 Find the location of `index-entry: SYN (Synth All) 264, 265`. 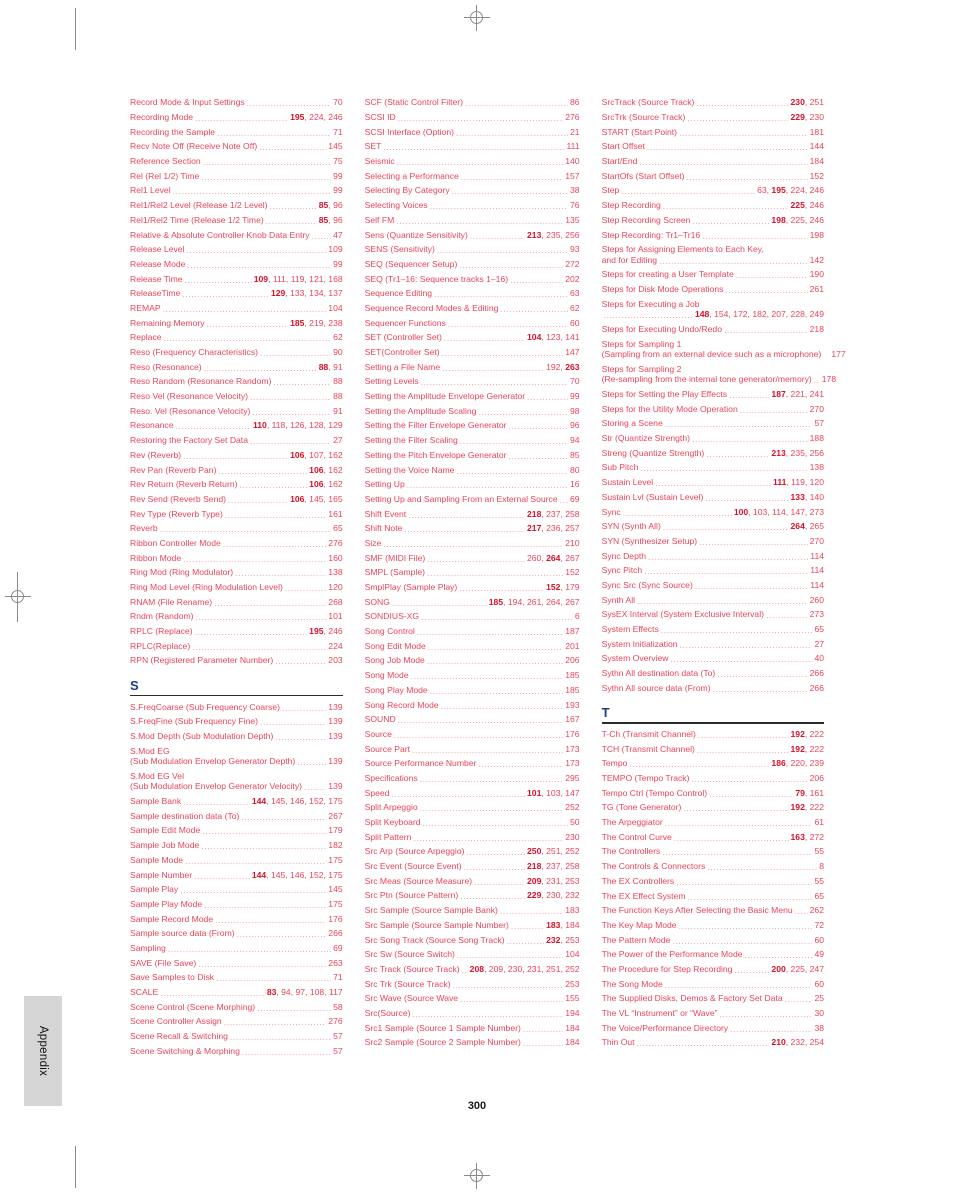

index-entry: SYN (Synth All) 264, 265 is located at coordinates (713, 526).